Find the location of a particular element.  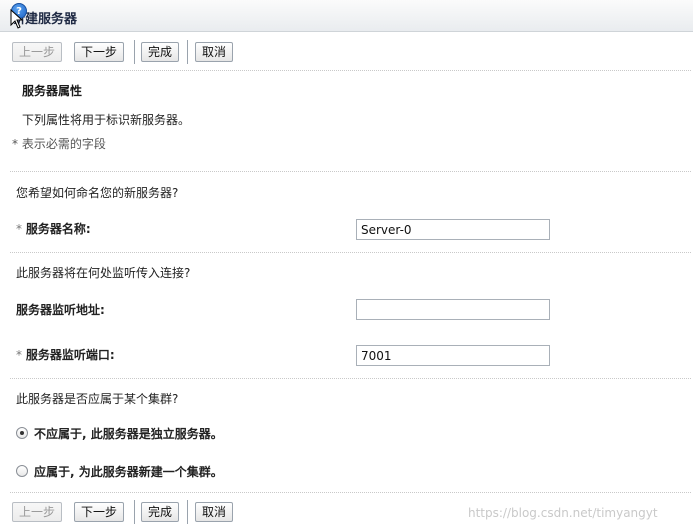

listen-port-label: * 服务器监听端口: is located at coordinates (65, 354).